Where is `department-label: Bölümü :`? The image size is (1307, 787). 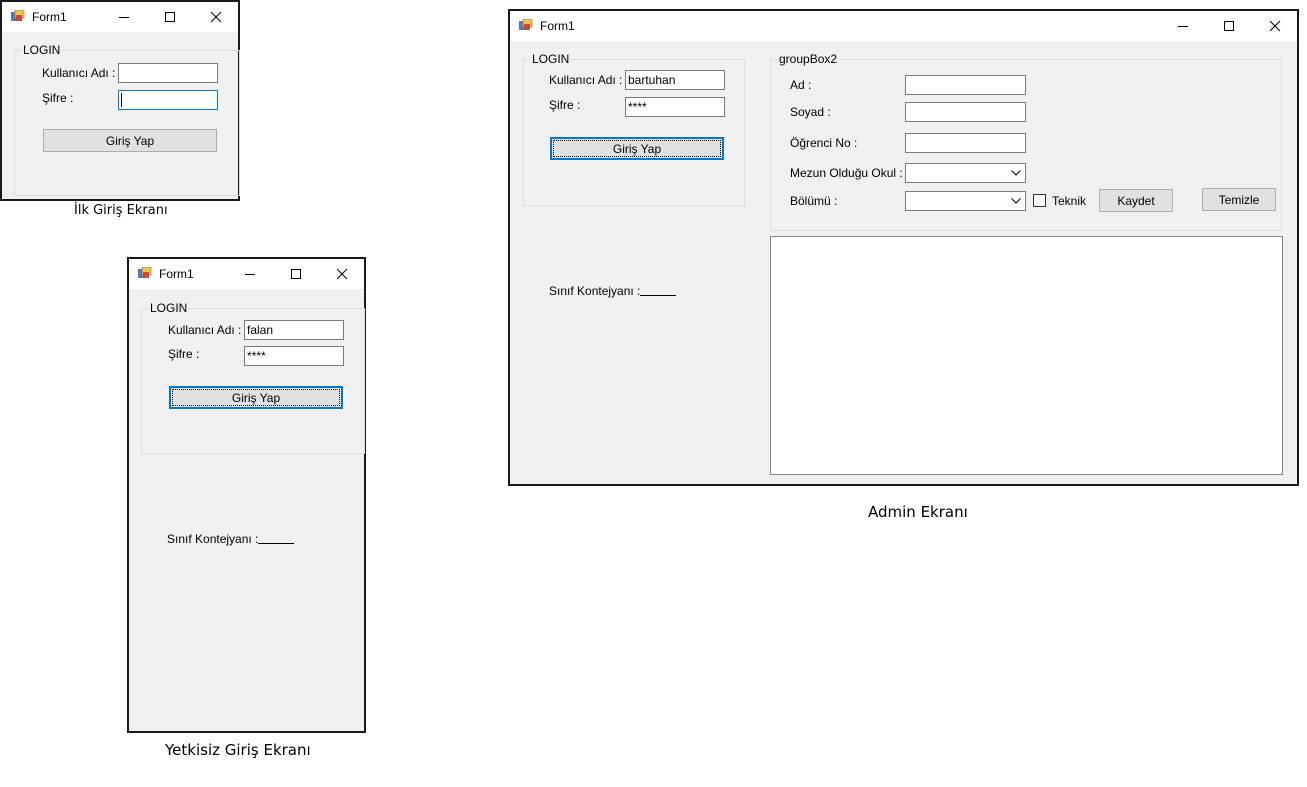
department-label: Bölümü : is located at coordinates (814, 201).